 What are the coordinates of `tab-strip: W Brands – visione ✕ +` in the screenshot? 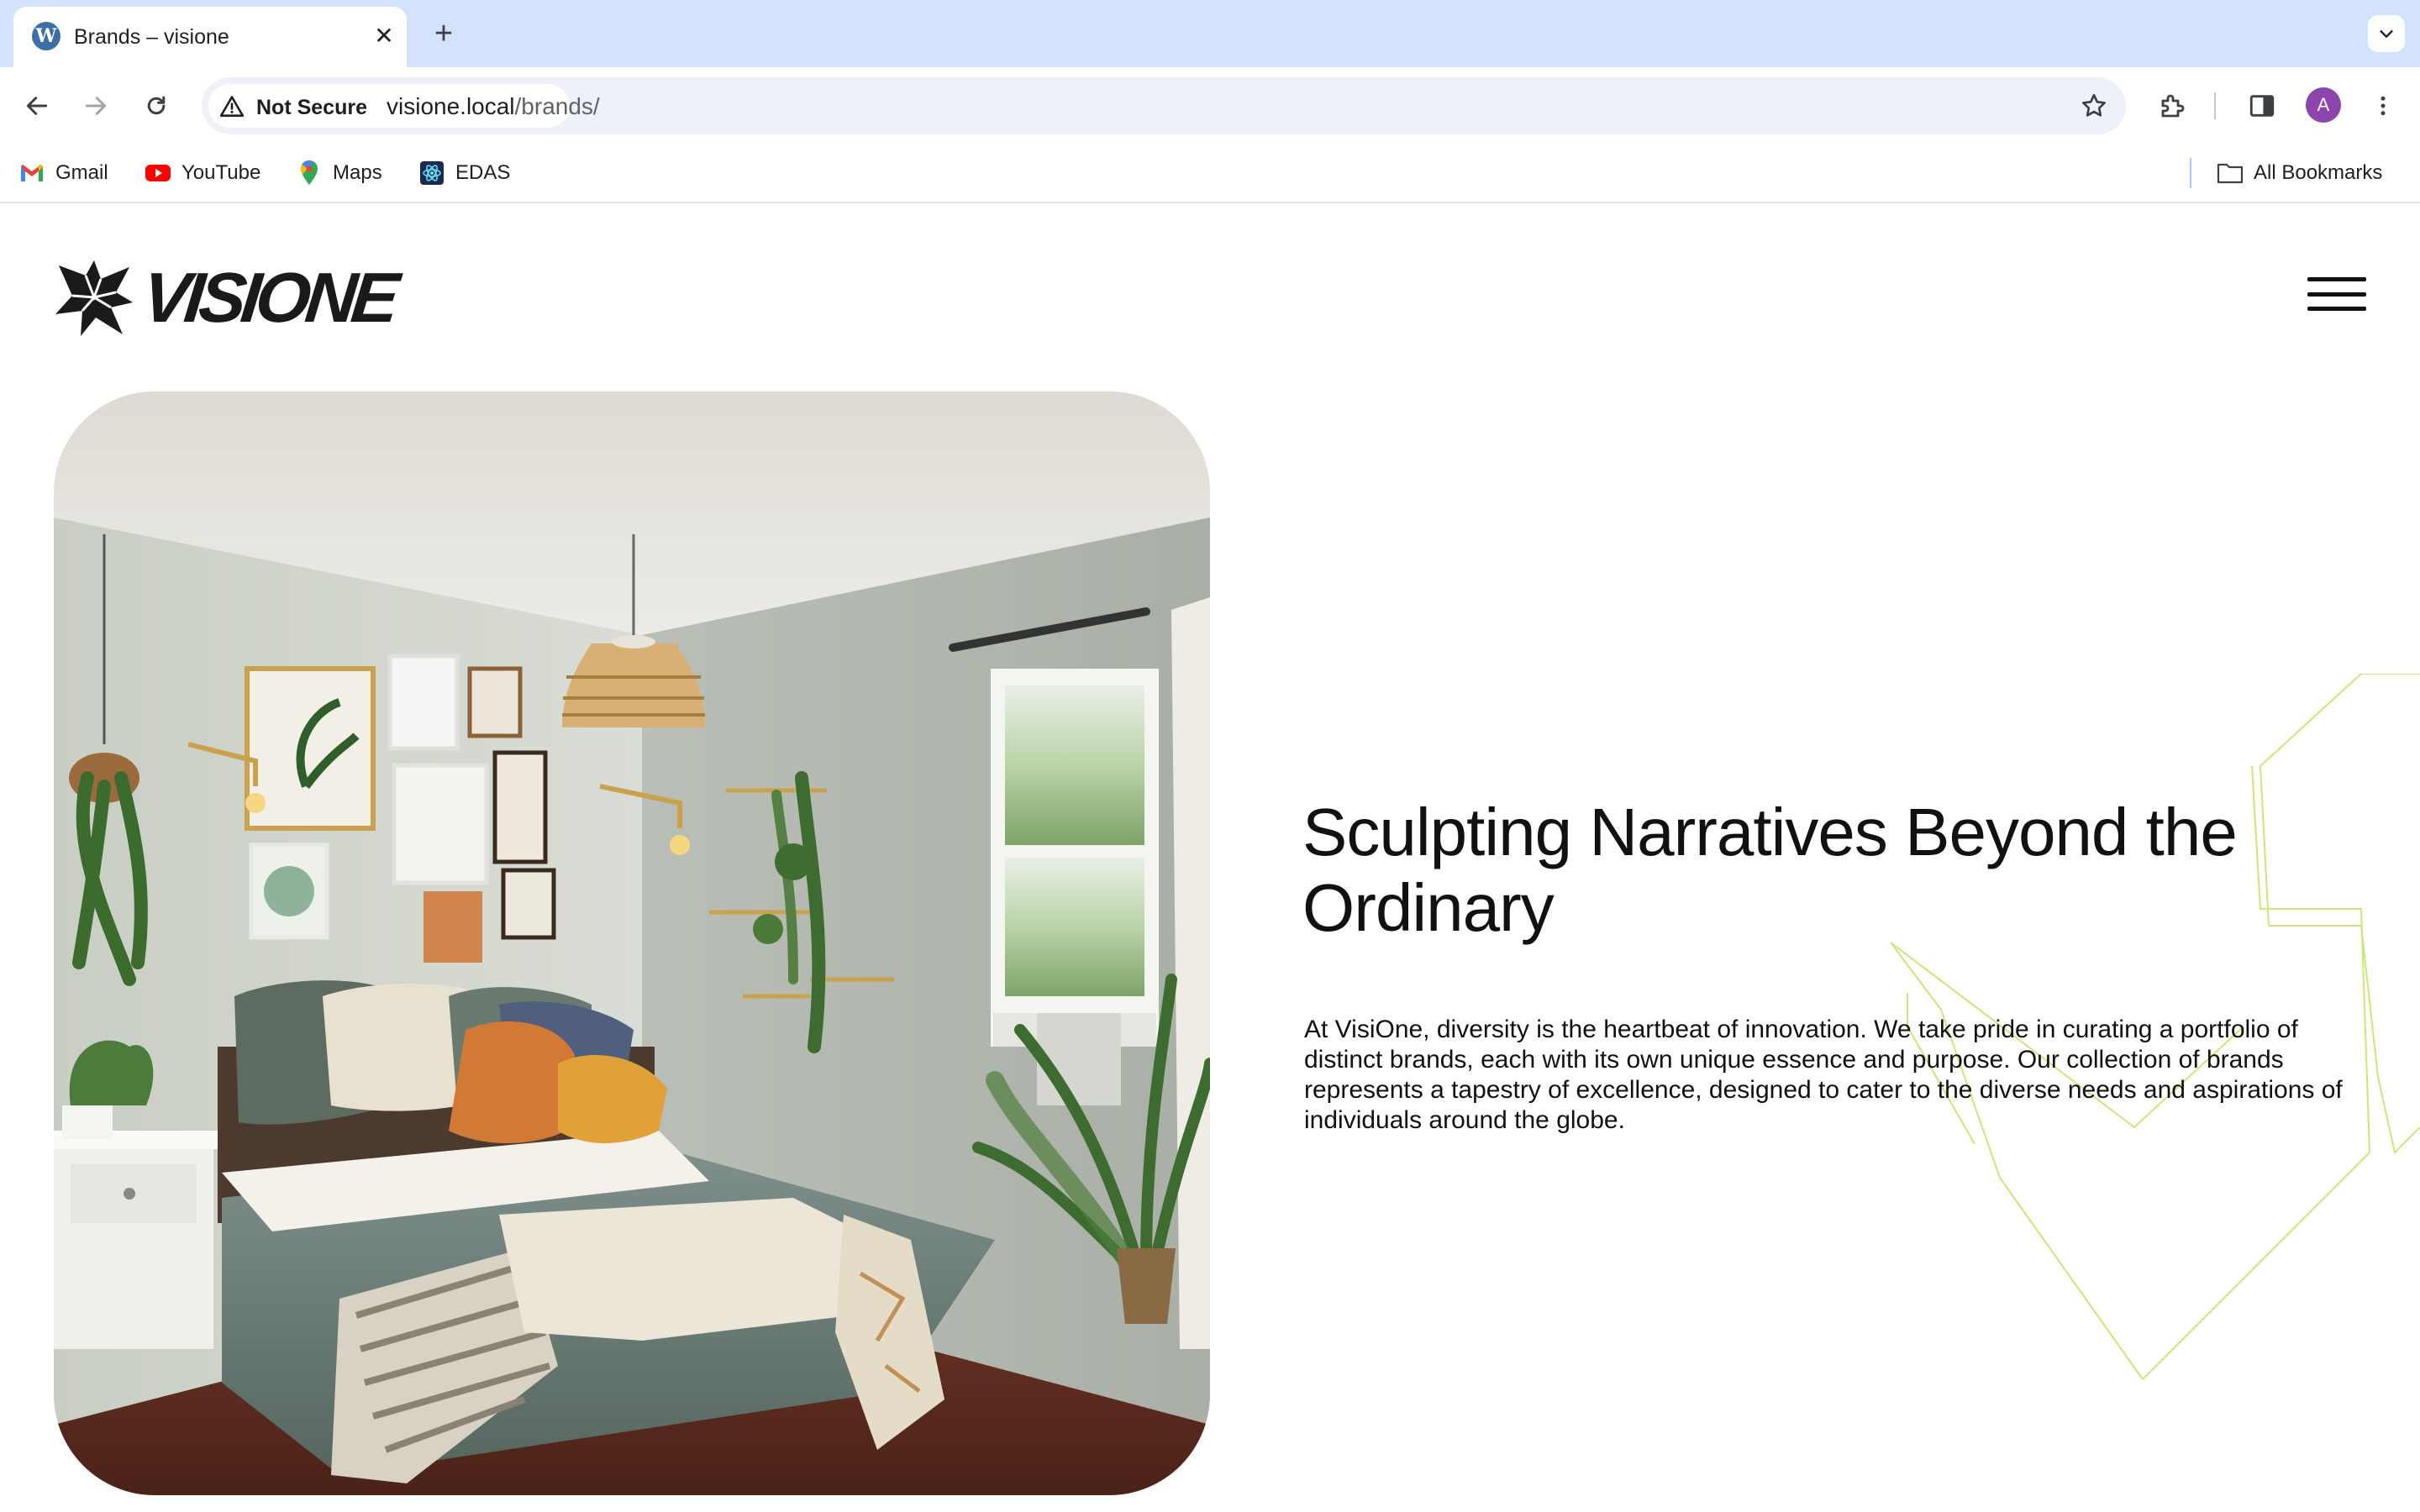 It's located at (1210, 33).